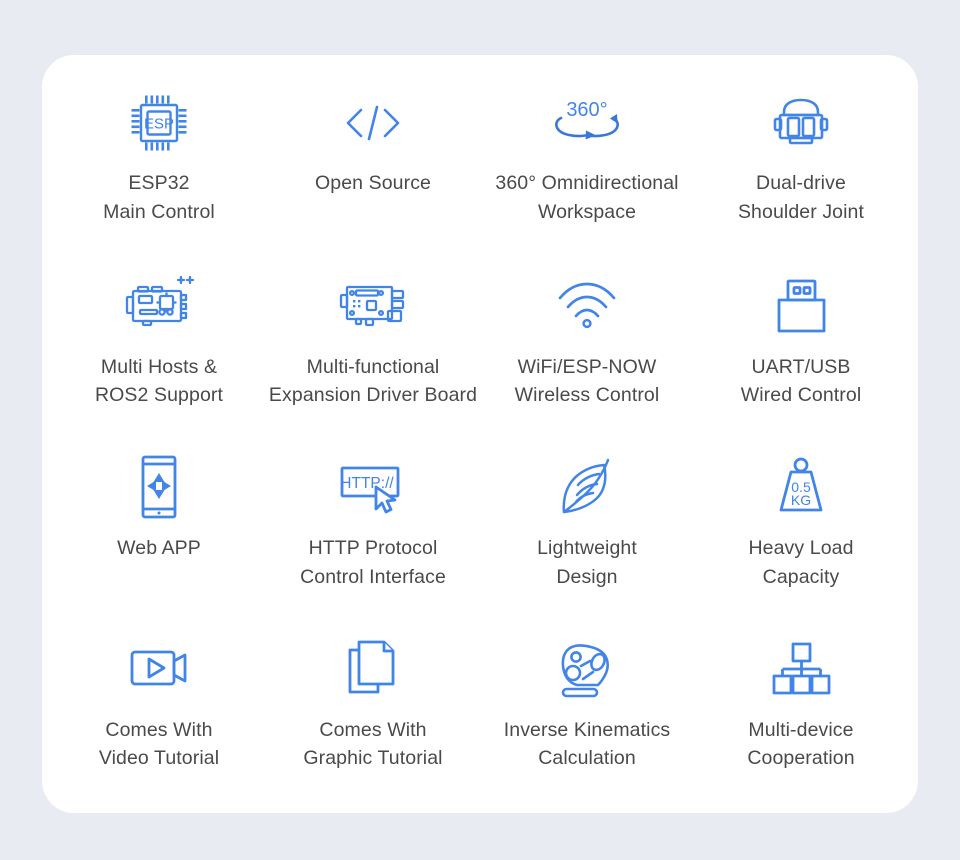 Image resolution: width=960 pixels, height=860 pixels. Describe the element at coordinates (587, 744) in the screenshot. I see `feature-label: Inverse Kinematics Calculation` at that location.